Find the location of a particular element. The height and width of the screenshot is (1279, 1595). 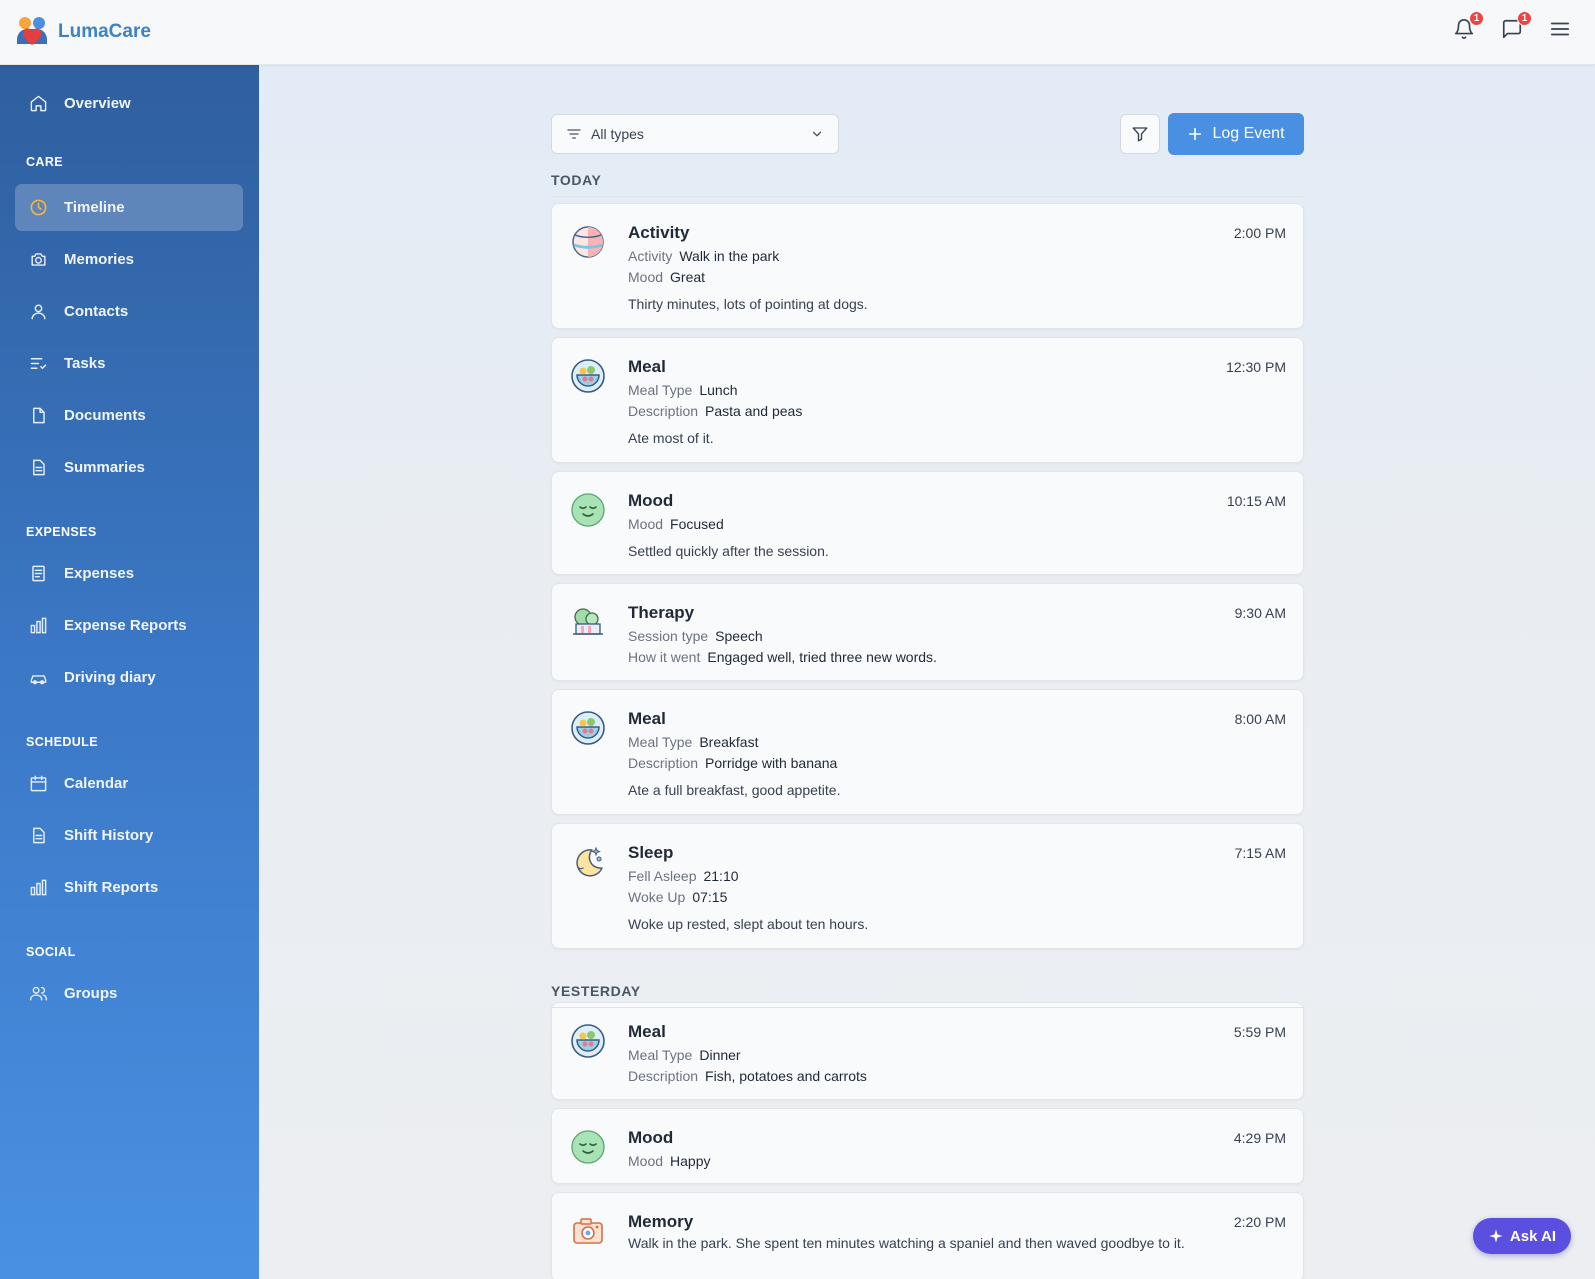

car-icon is located at coordinates (38, 680).